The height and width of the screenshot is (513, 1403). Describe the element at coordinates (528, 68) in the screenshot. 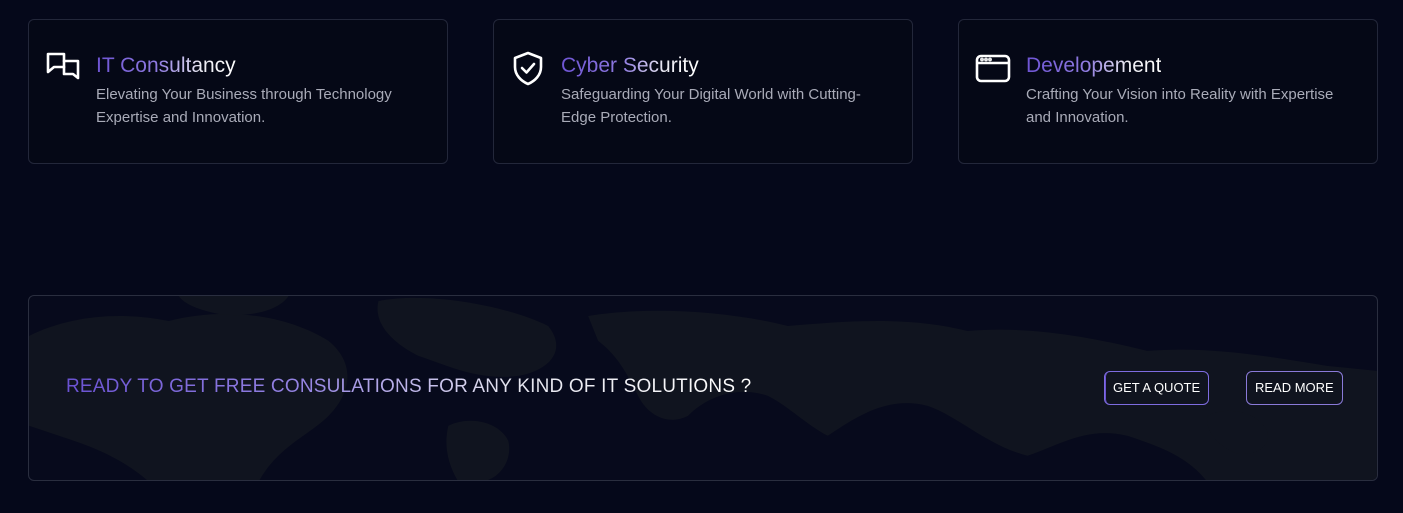

I see `shield-check-icon` at that location.